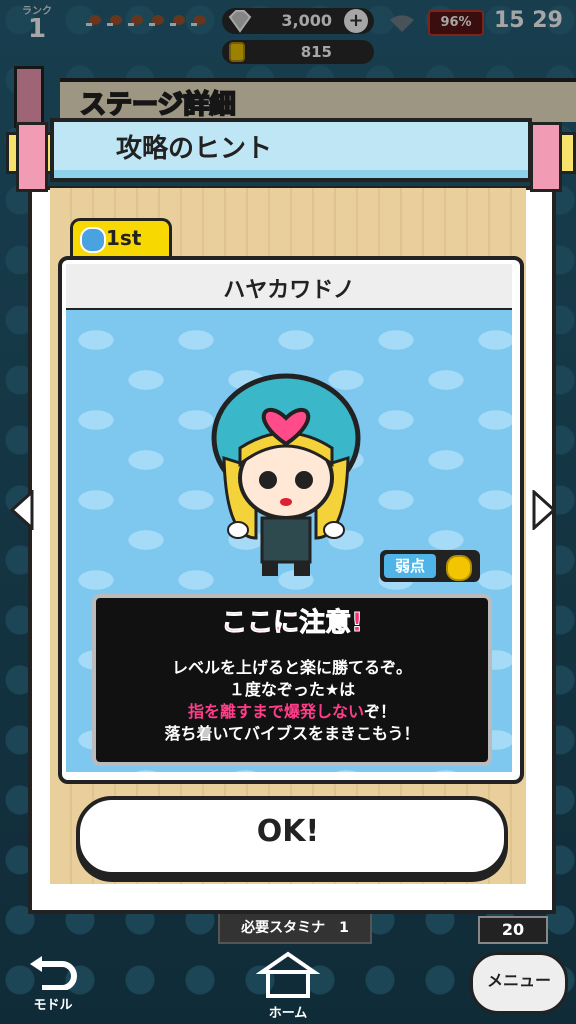 The width and height of the screenshot is (576, 1024). I want to click on coin-weakness-icon, so click(459, 568).